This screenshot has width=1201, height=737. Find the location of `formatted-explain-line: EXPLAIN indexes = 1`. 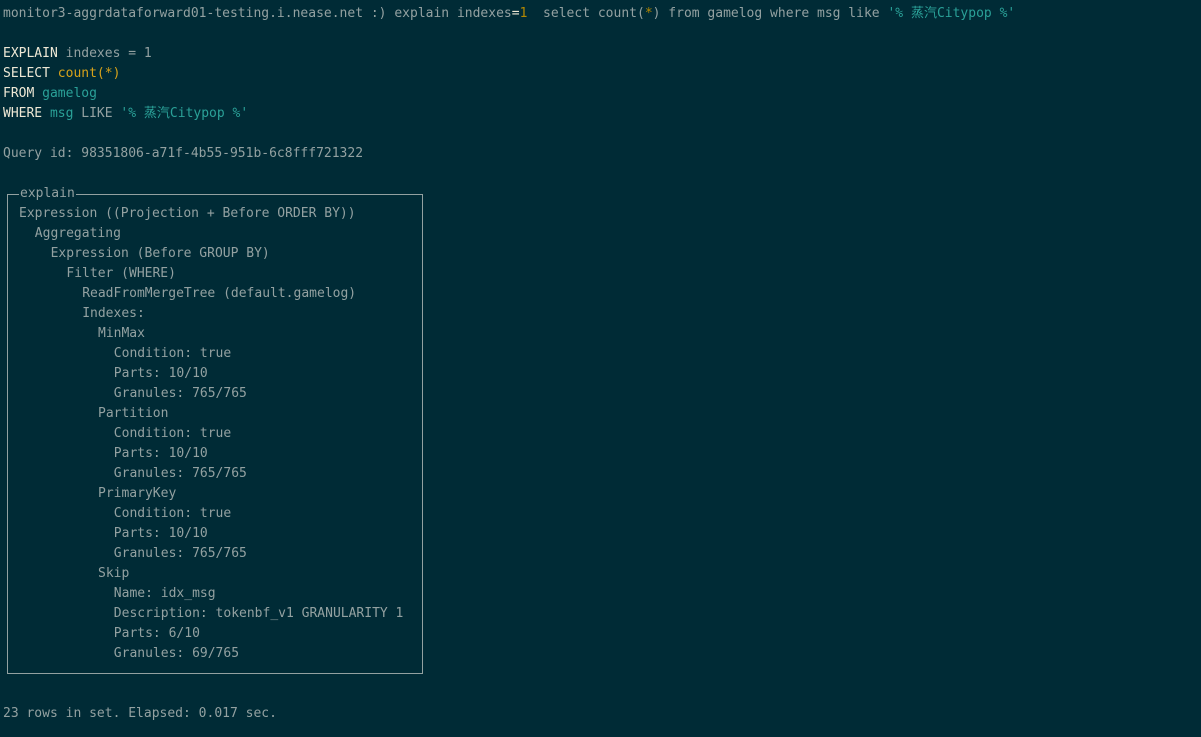

formatted-explain-line: EXPLAIN indexes = 1 is located at coordinates (77, 54).